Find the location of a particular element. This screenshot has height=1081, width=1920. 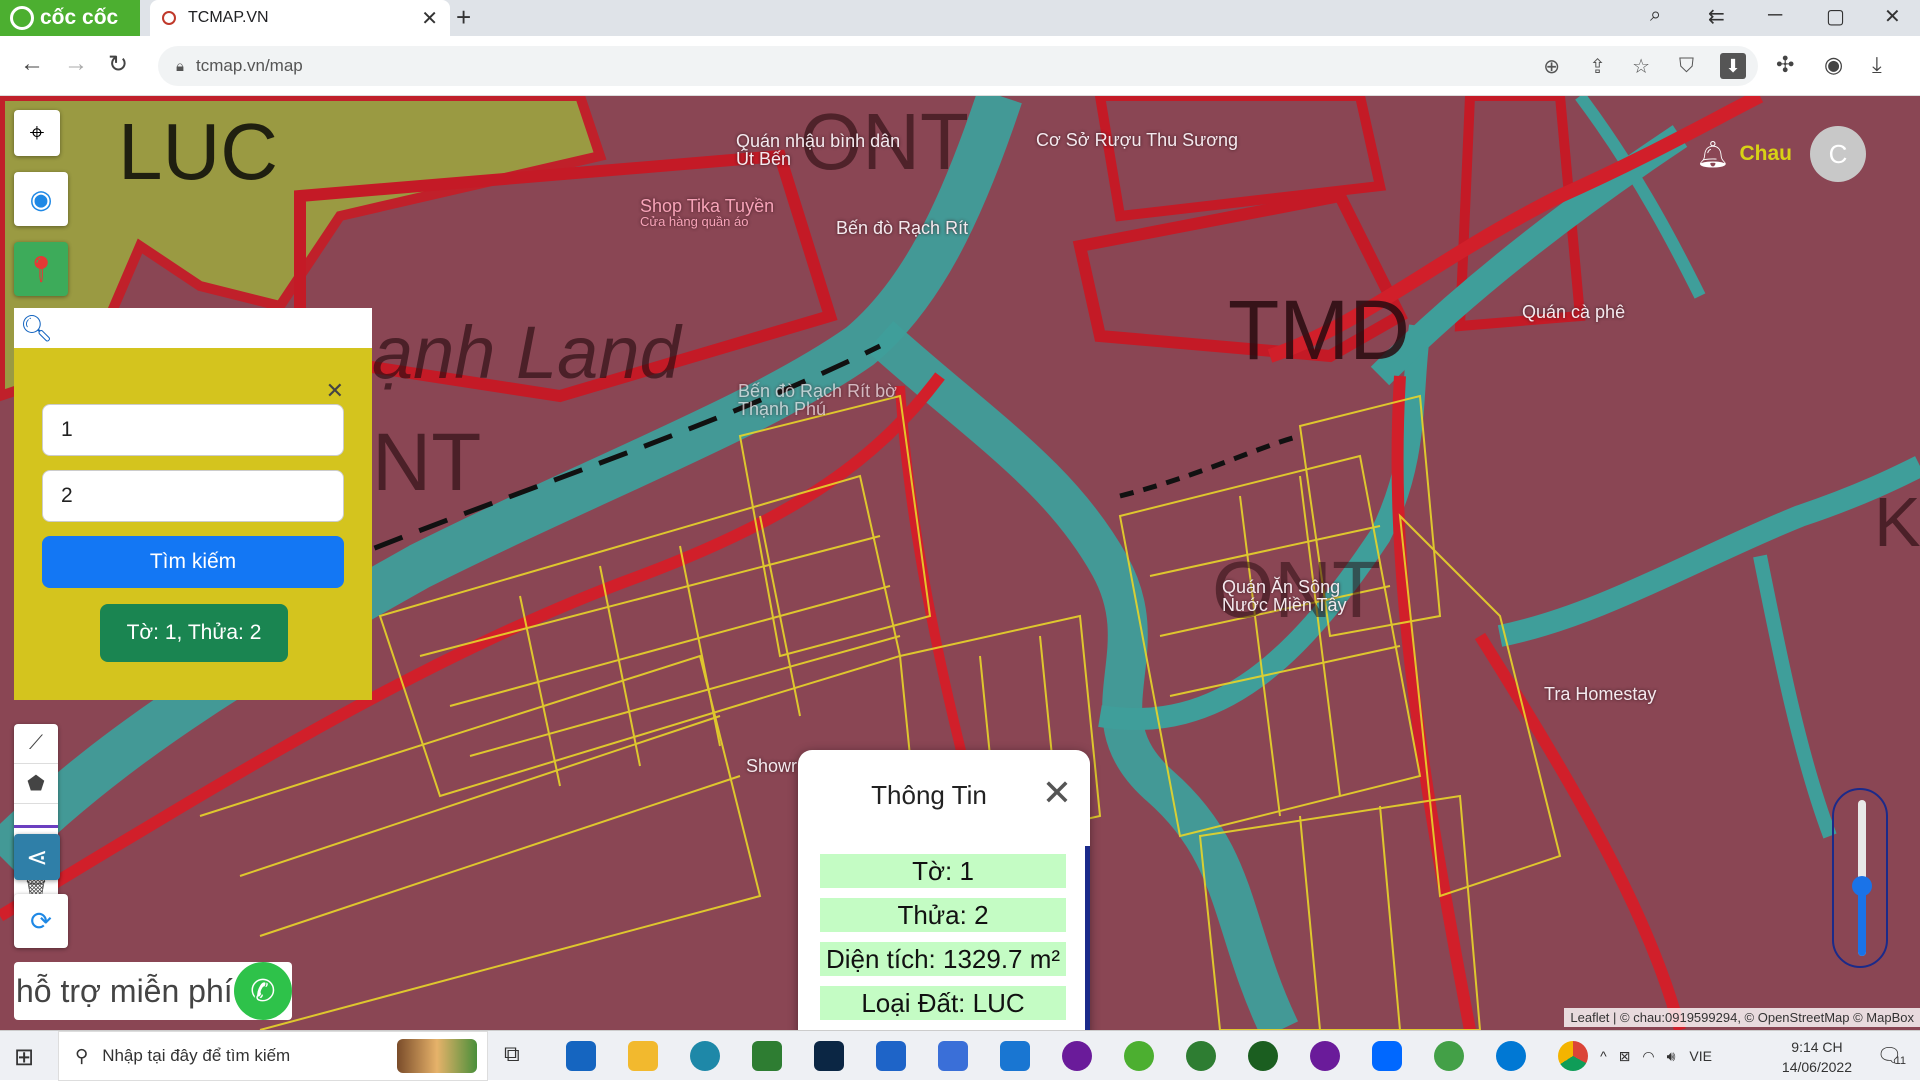

avatar: C is located at coordinates (1838, 154).